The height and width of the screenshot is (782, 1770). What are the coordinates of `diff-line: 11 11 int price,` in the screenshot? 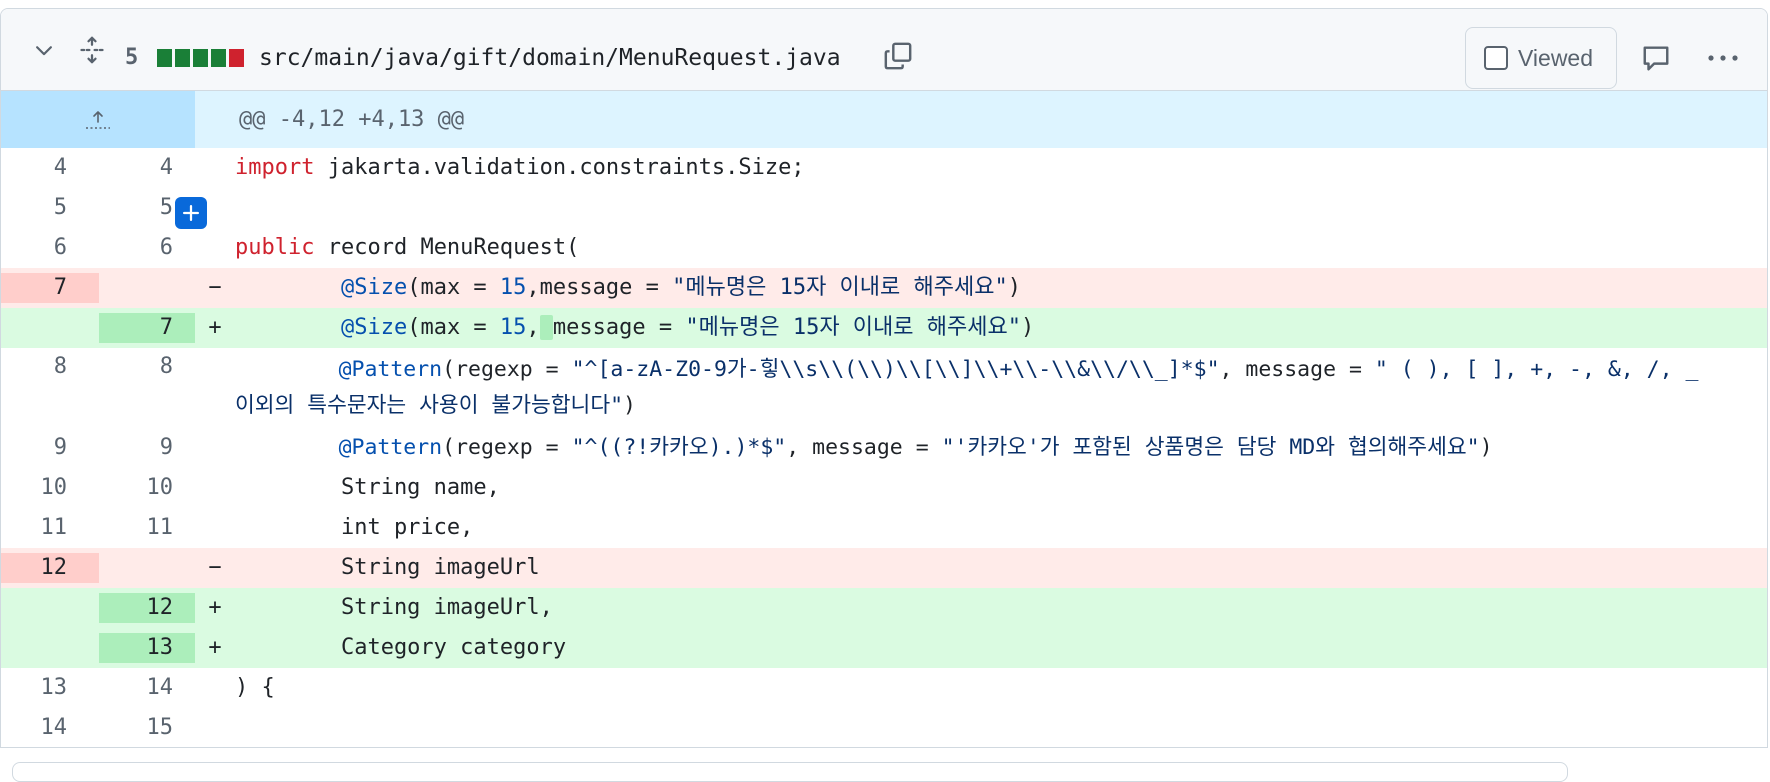 It's located at (884, 528).